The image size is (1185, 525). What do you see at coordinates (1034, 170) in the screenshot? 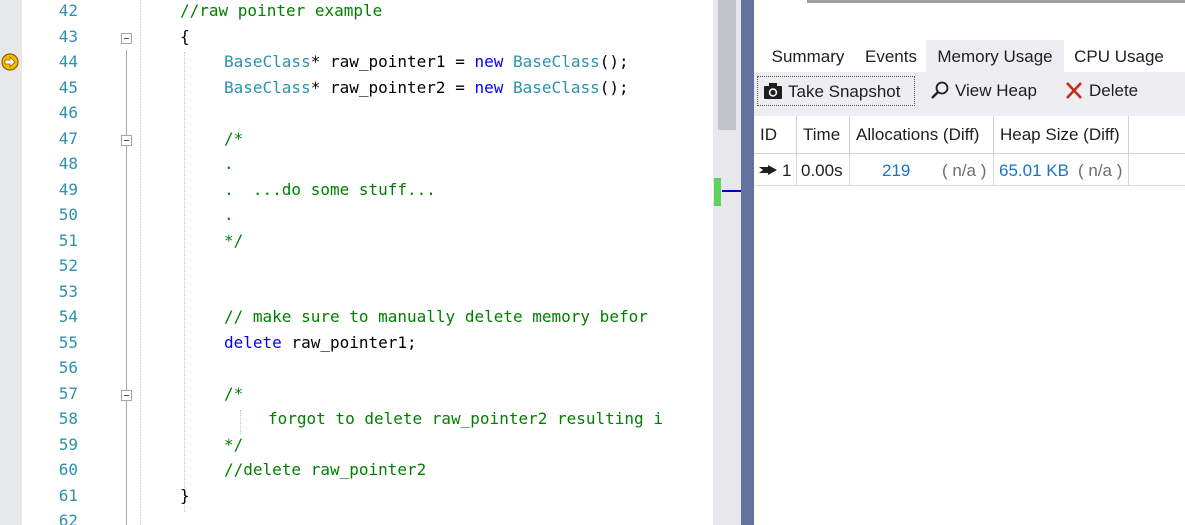
I see `heap-size-link: 65.01 KB` at bounding box center [1034, 170].